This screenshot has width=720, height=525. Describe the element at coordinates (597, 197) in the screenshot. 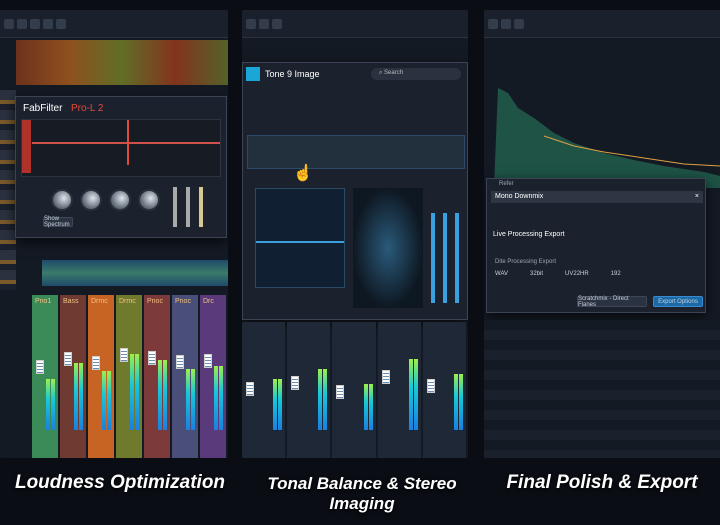

I see `dialog-title-bar: Mono Downmix ×` at that location.